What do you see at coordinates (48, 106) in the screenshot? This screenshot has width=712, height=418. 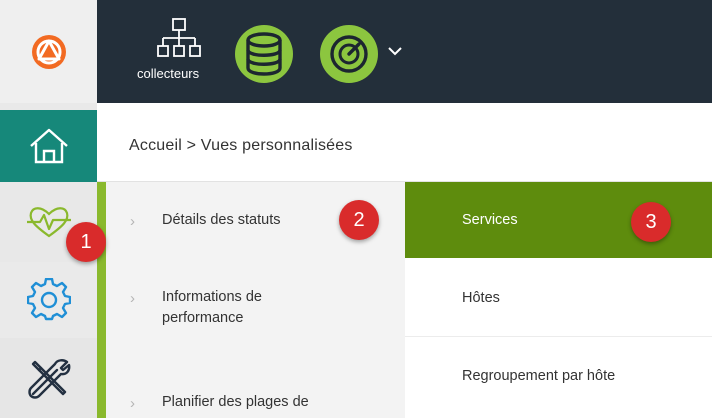 I see `rail-divider` at bounding box center [48, 106].